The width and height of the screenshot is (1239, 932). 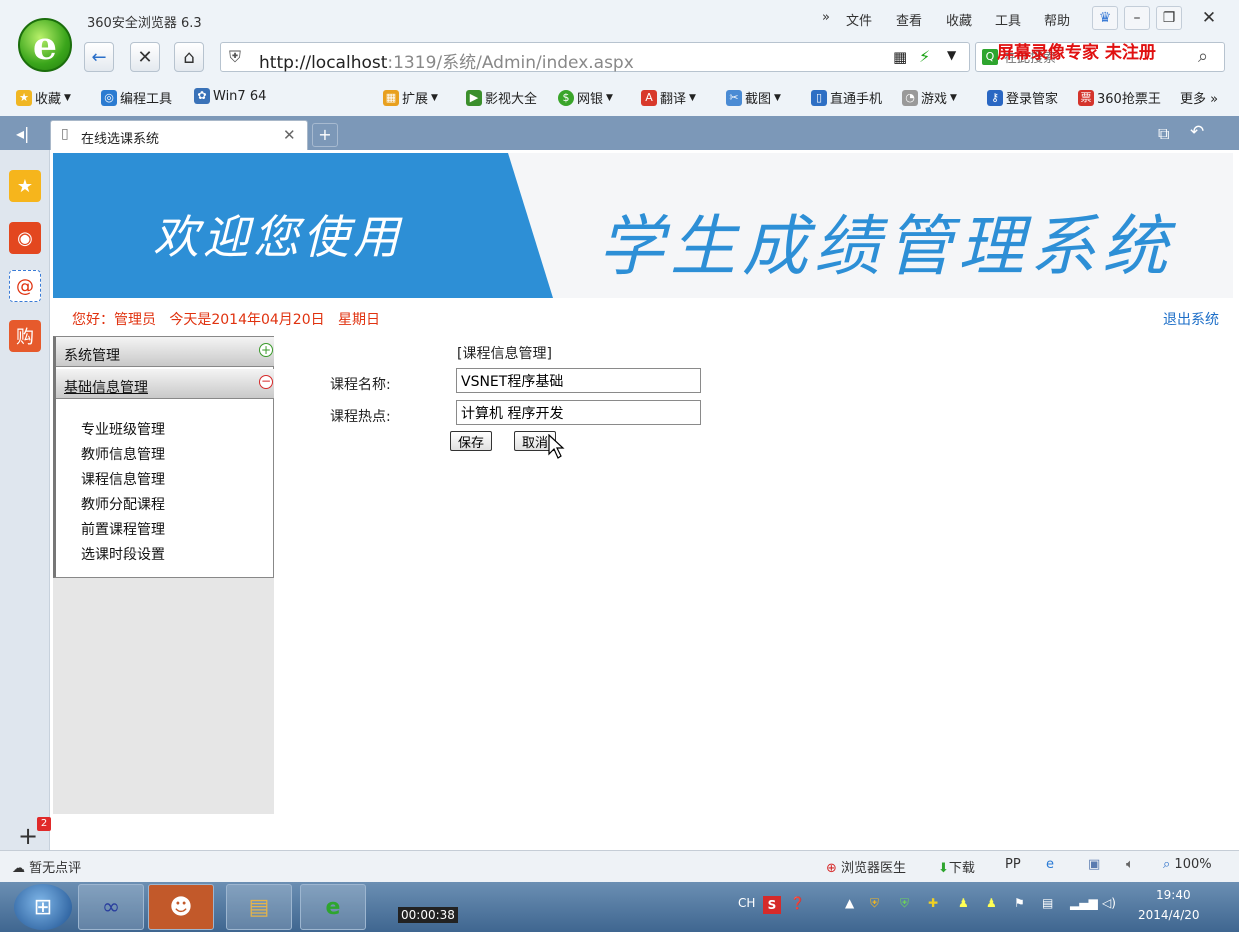 What do you see at coordinates (235, 56) in the screenshot?
I see `shield-icon: ⛨` at bounding box center [235, 56].